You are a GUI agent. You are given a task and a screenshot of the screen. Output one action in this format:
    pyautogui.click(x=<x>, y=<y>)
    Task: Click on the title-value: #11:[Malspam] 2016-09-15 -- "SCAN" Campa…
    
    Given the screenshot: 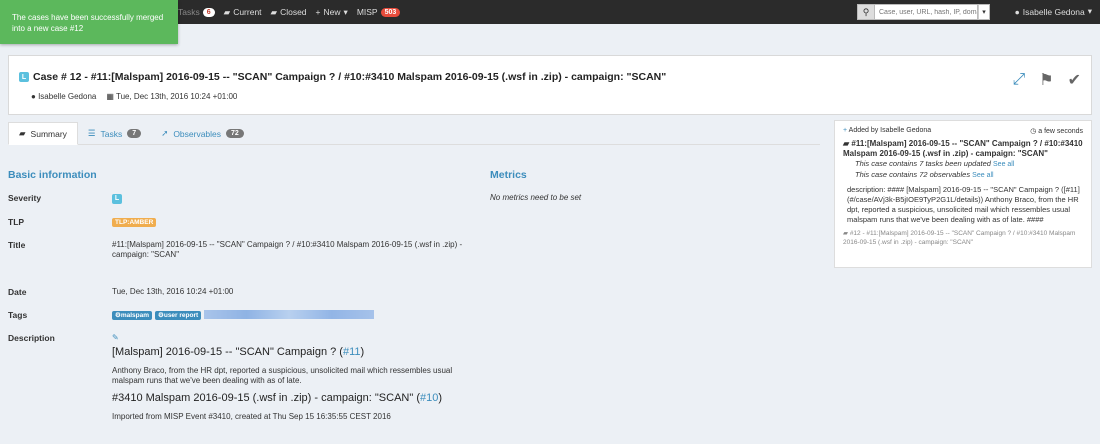 What is the action you would take?
    pyautogui.click(x=292, y=250)
    